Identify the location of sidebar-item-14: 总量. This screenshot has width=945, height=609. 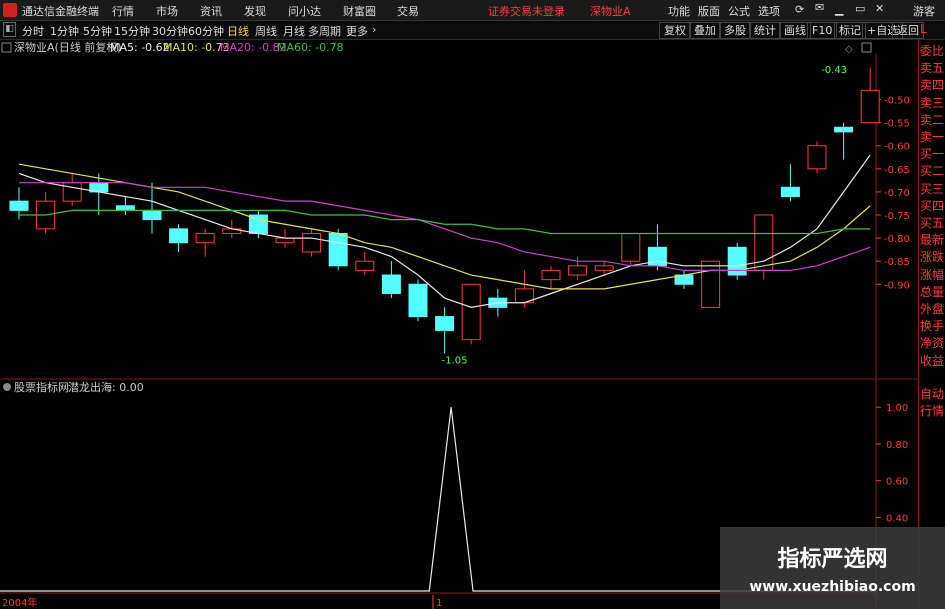
(932, 292).